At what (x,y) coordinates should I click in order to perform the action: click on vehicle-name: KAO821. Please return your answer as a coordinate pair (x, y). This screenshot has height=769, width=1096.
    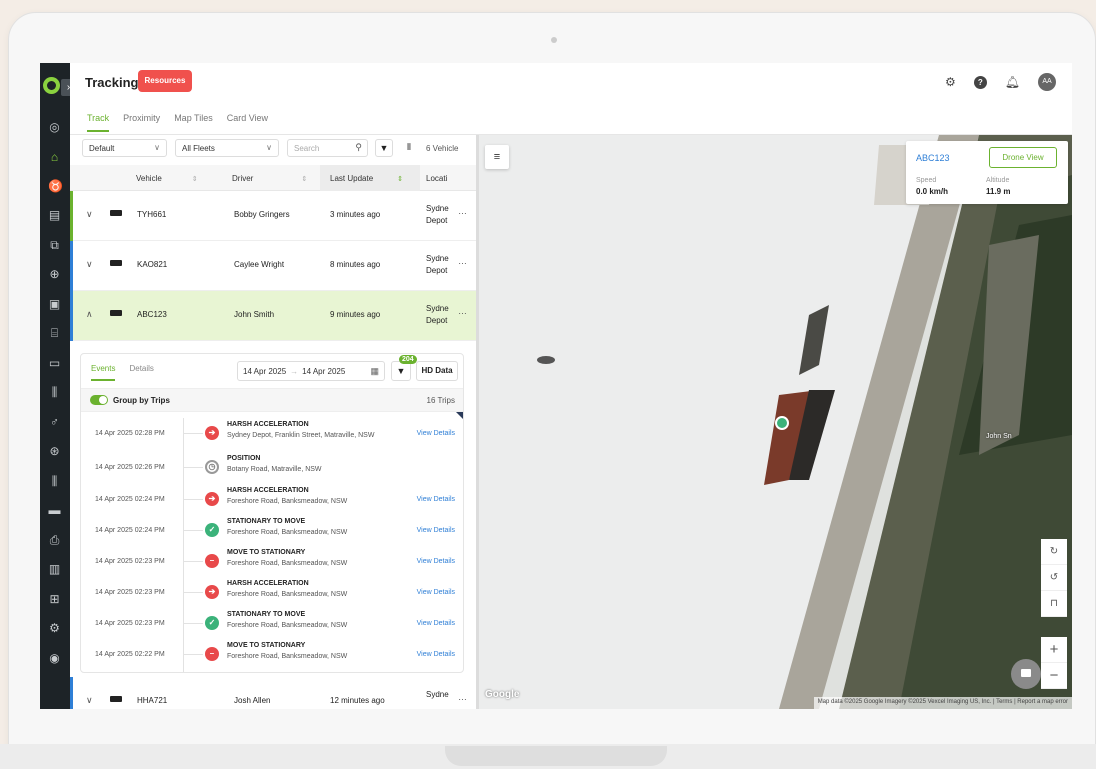
    Looking at the image, I should click on (152, 264).